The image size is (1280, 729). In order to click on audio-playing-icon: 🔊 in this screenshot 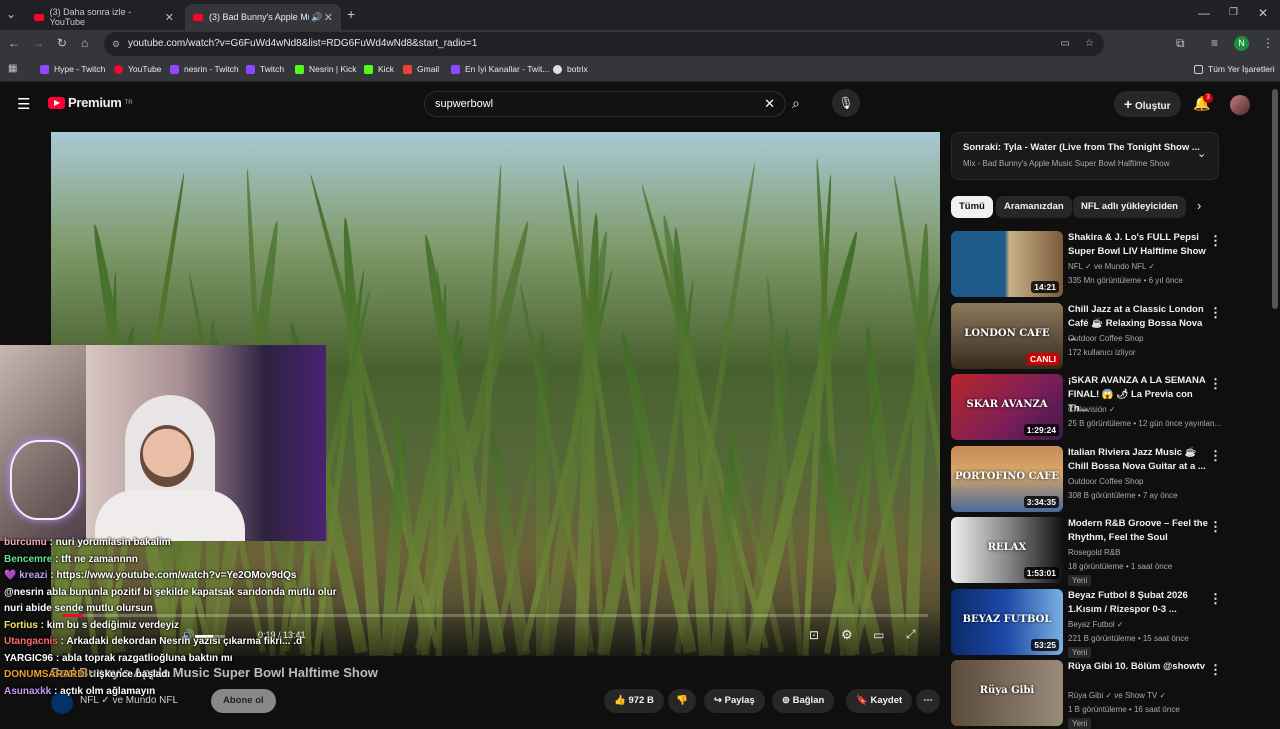, I will do `click(316, 17)`.